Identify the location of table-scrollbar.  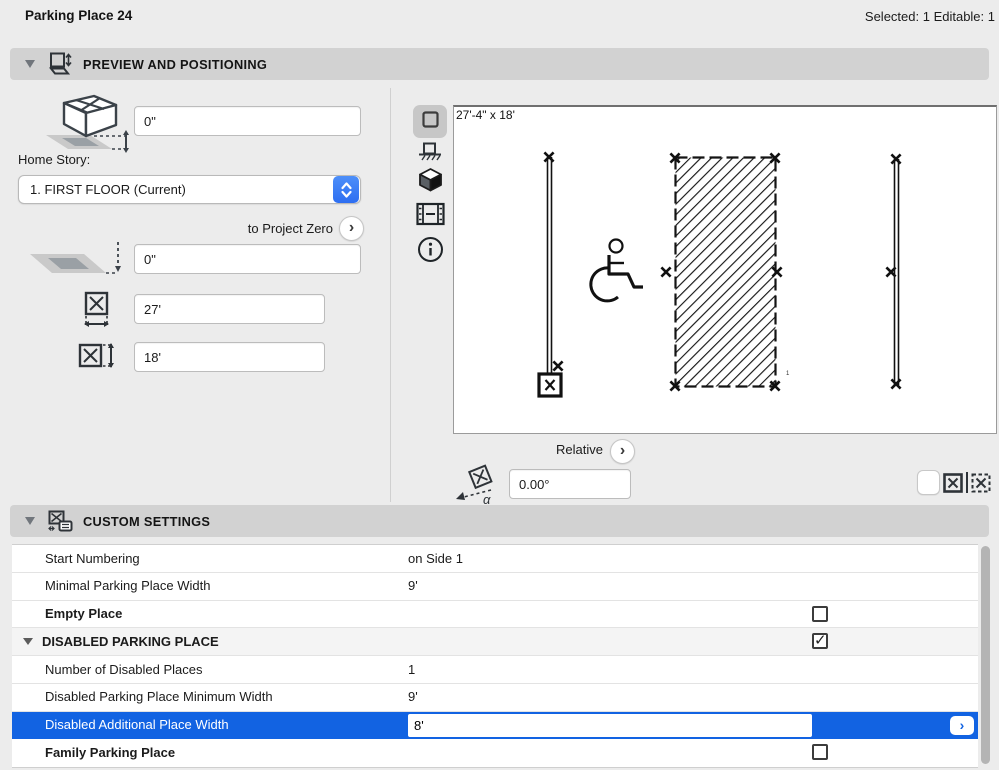
(985, 655).